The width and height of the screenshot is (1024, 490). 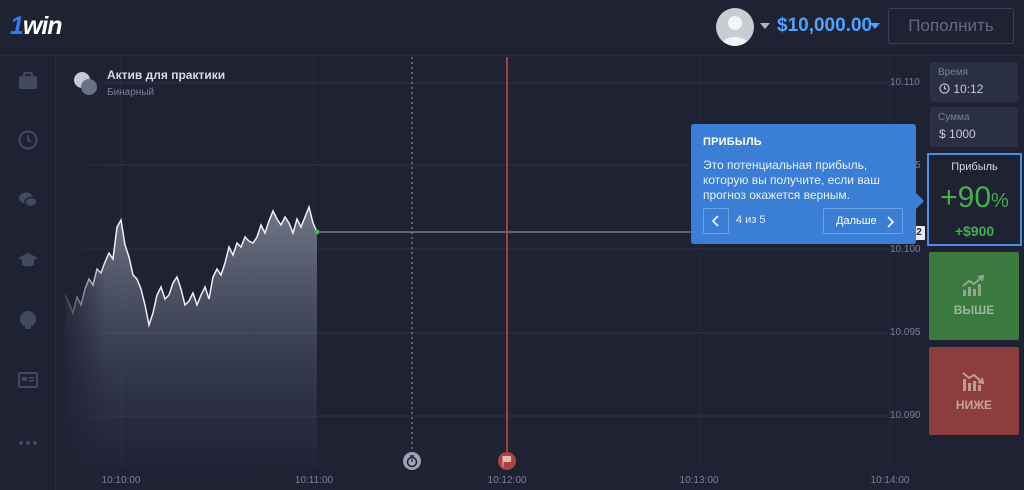 I want to click on briefcase-icon, so click(x=28, y=81).